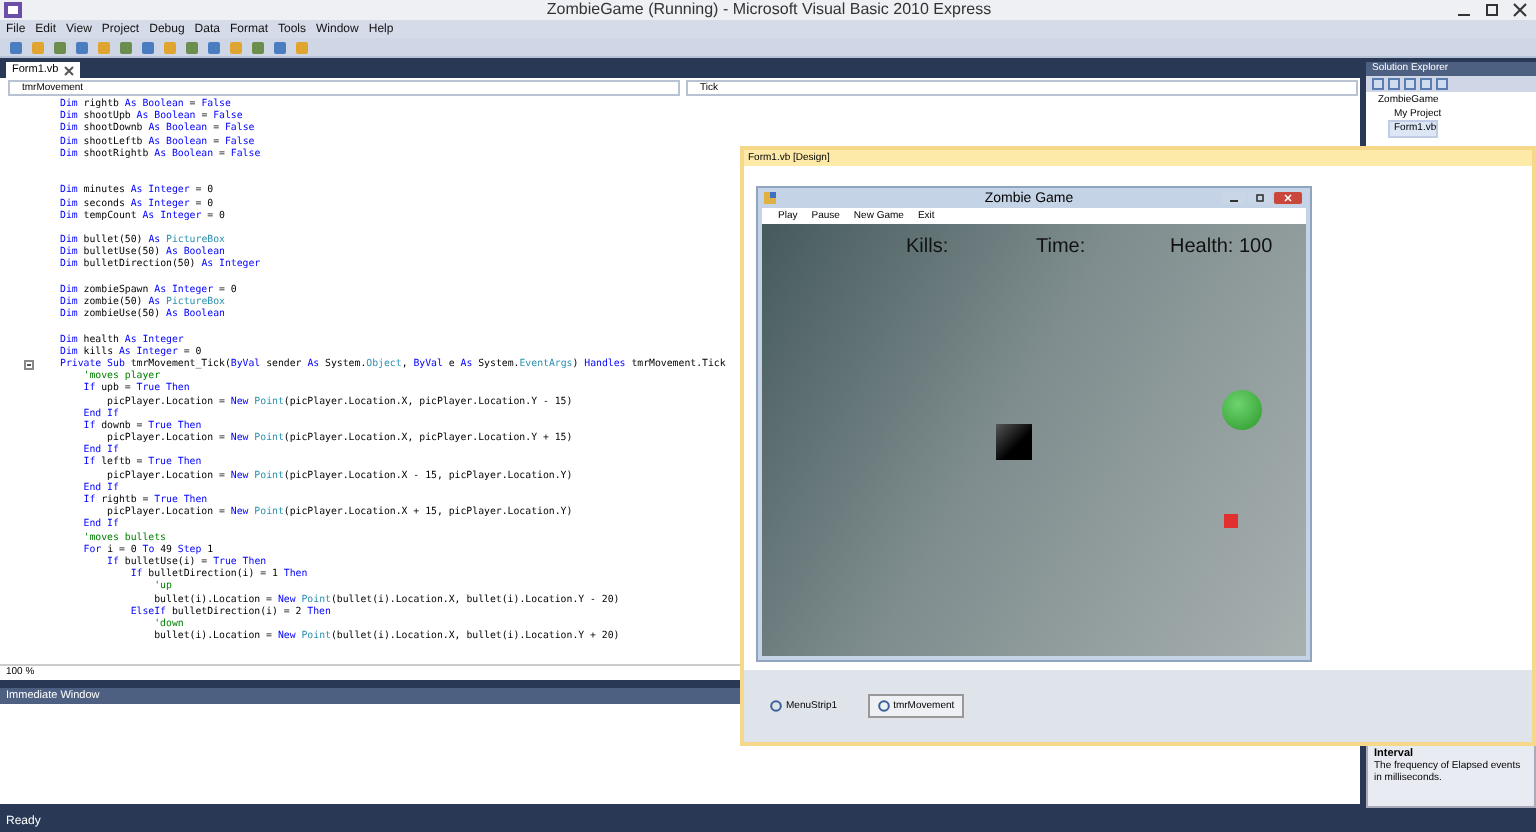 This screenshot has width=1536, height=832. Describe the element at coordinates (29, 364) in the screenshot. I see `collapse-icon` at that location.